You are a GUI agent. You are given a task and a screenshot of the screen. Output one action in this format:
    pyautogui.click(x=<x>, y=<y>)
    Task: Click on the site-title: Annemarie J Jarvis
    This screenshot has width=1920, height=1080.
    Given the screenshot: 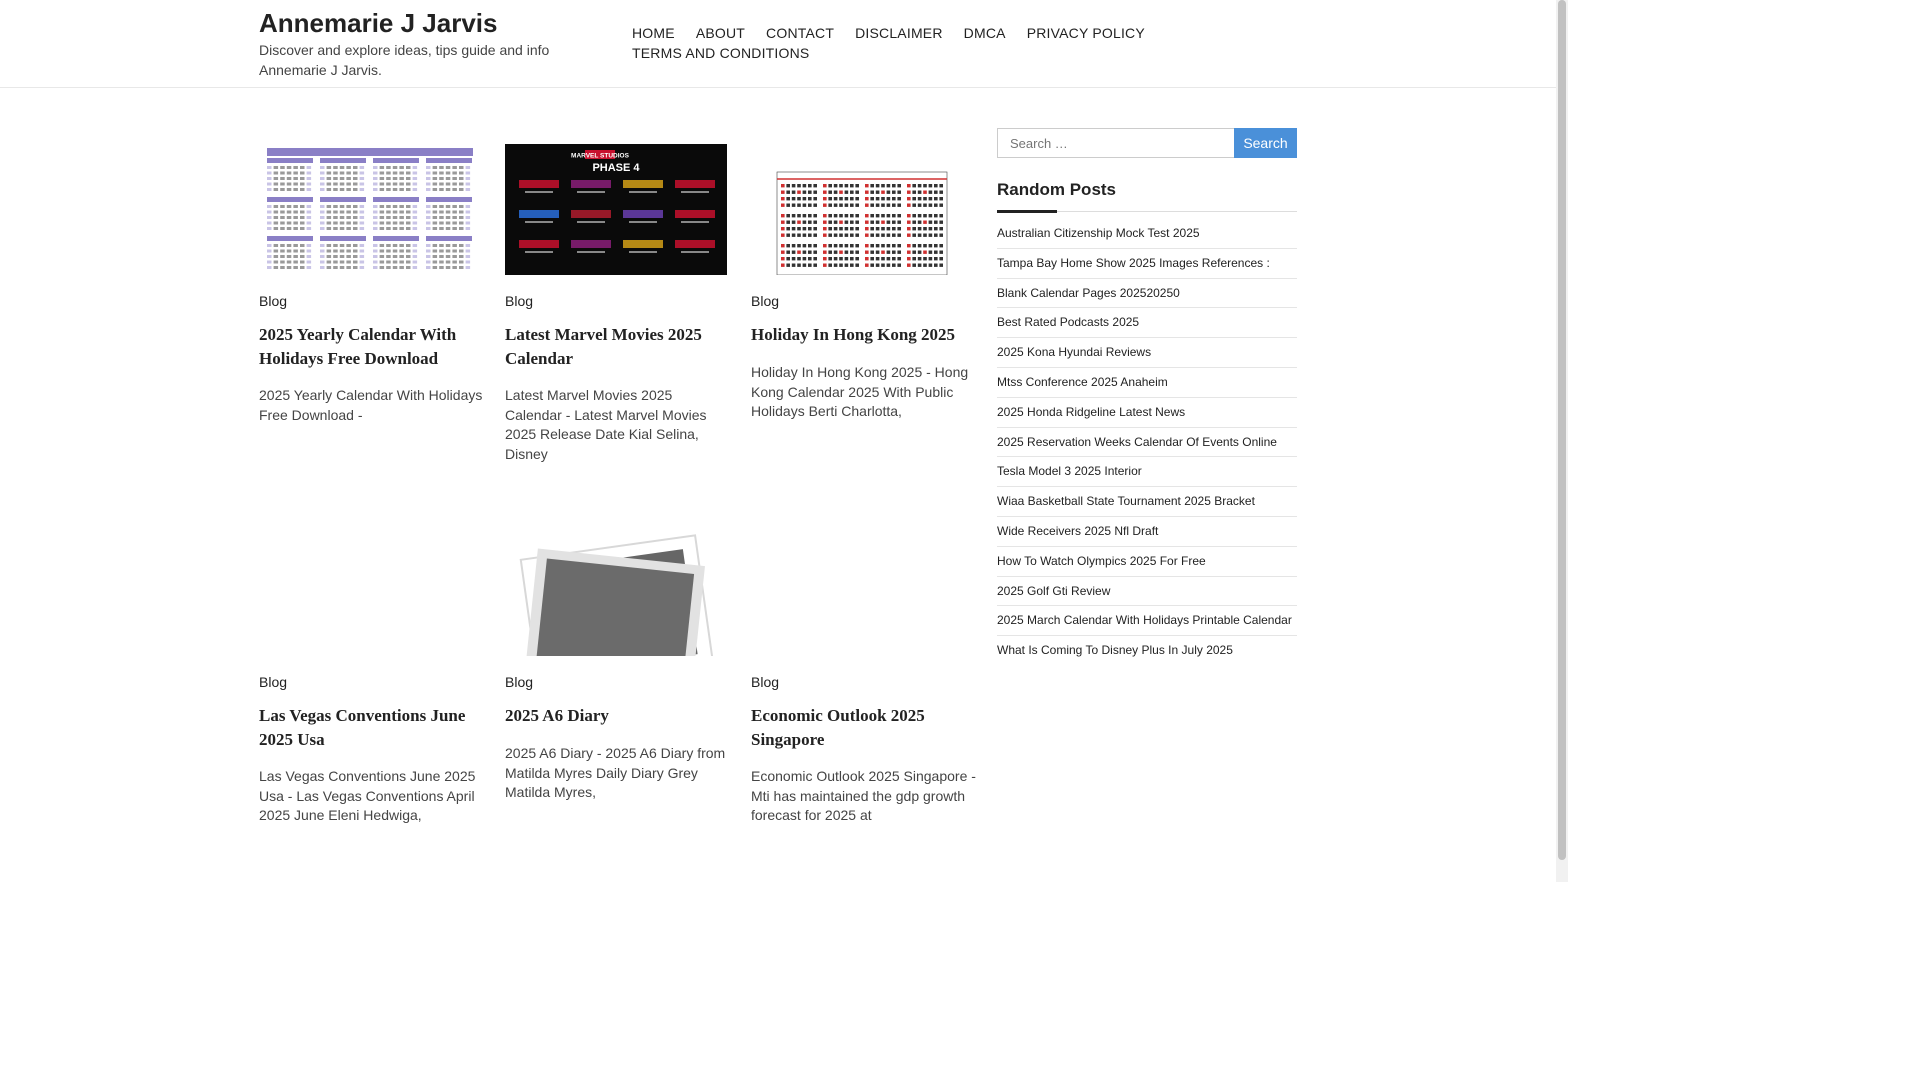 What is the action you would take?
    pyautogui.click(x=378, y=23)
    